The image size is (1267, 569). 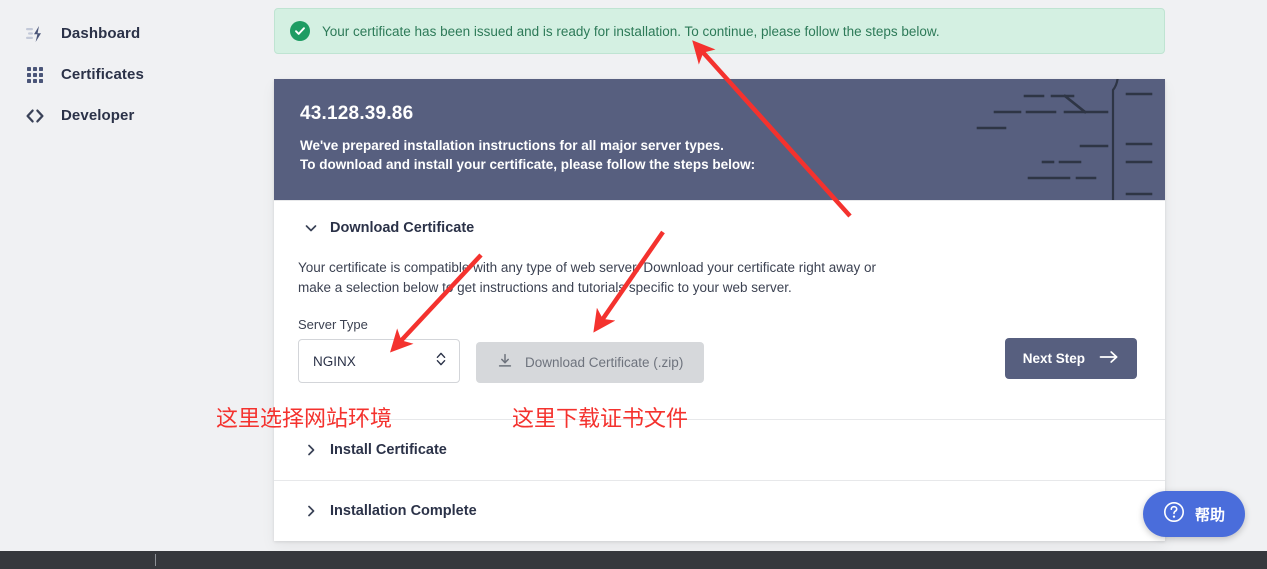 I want to click on server-type-label: Server Type, so click(x=333, y=324).